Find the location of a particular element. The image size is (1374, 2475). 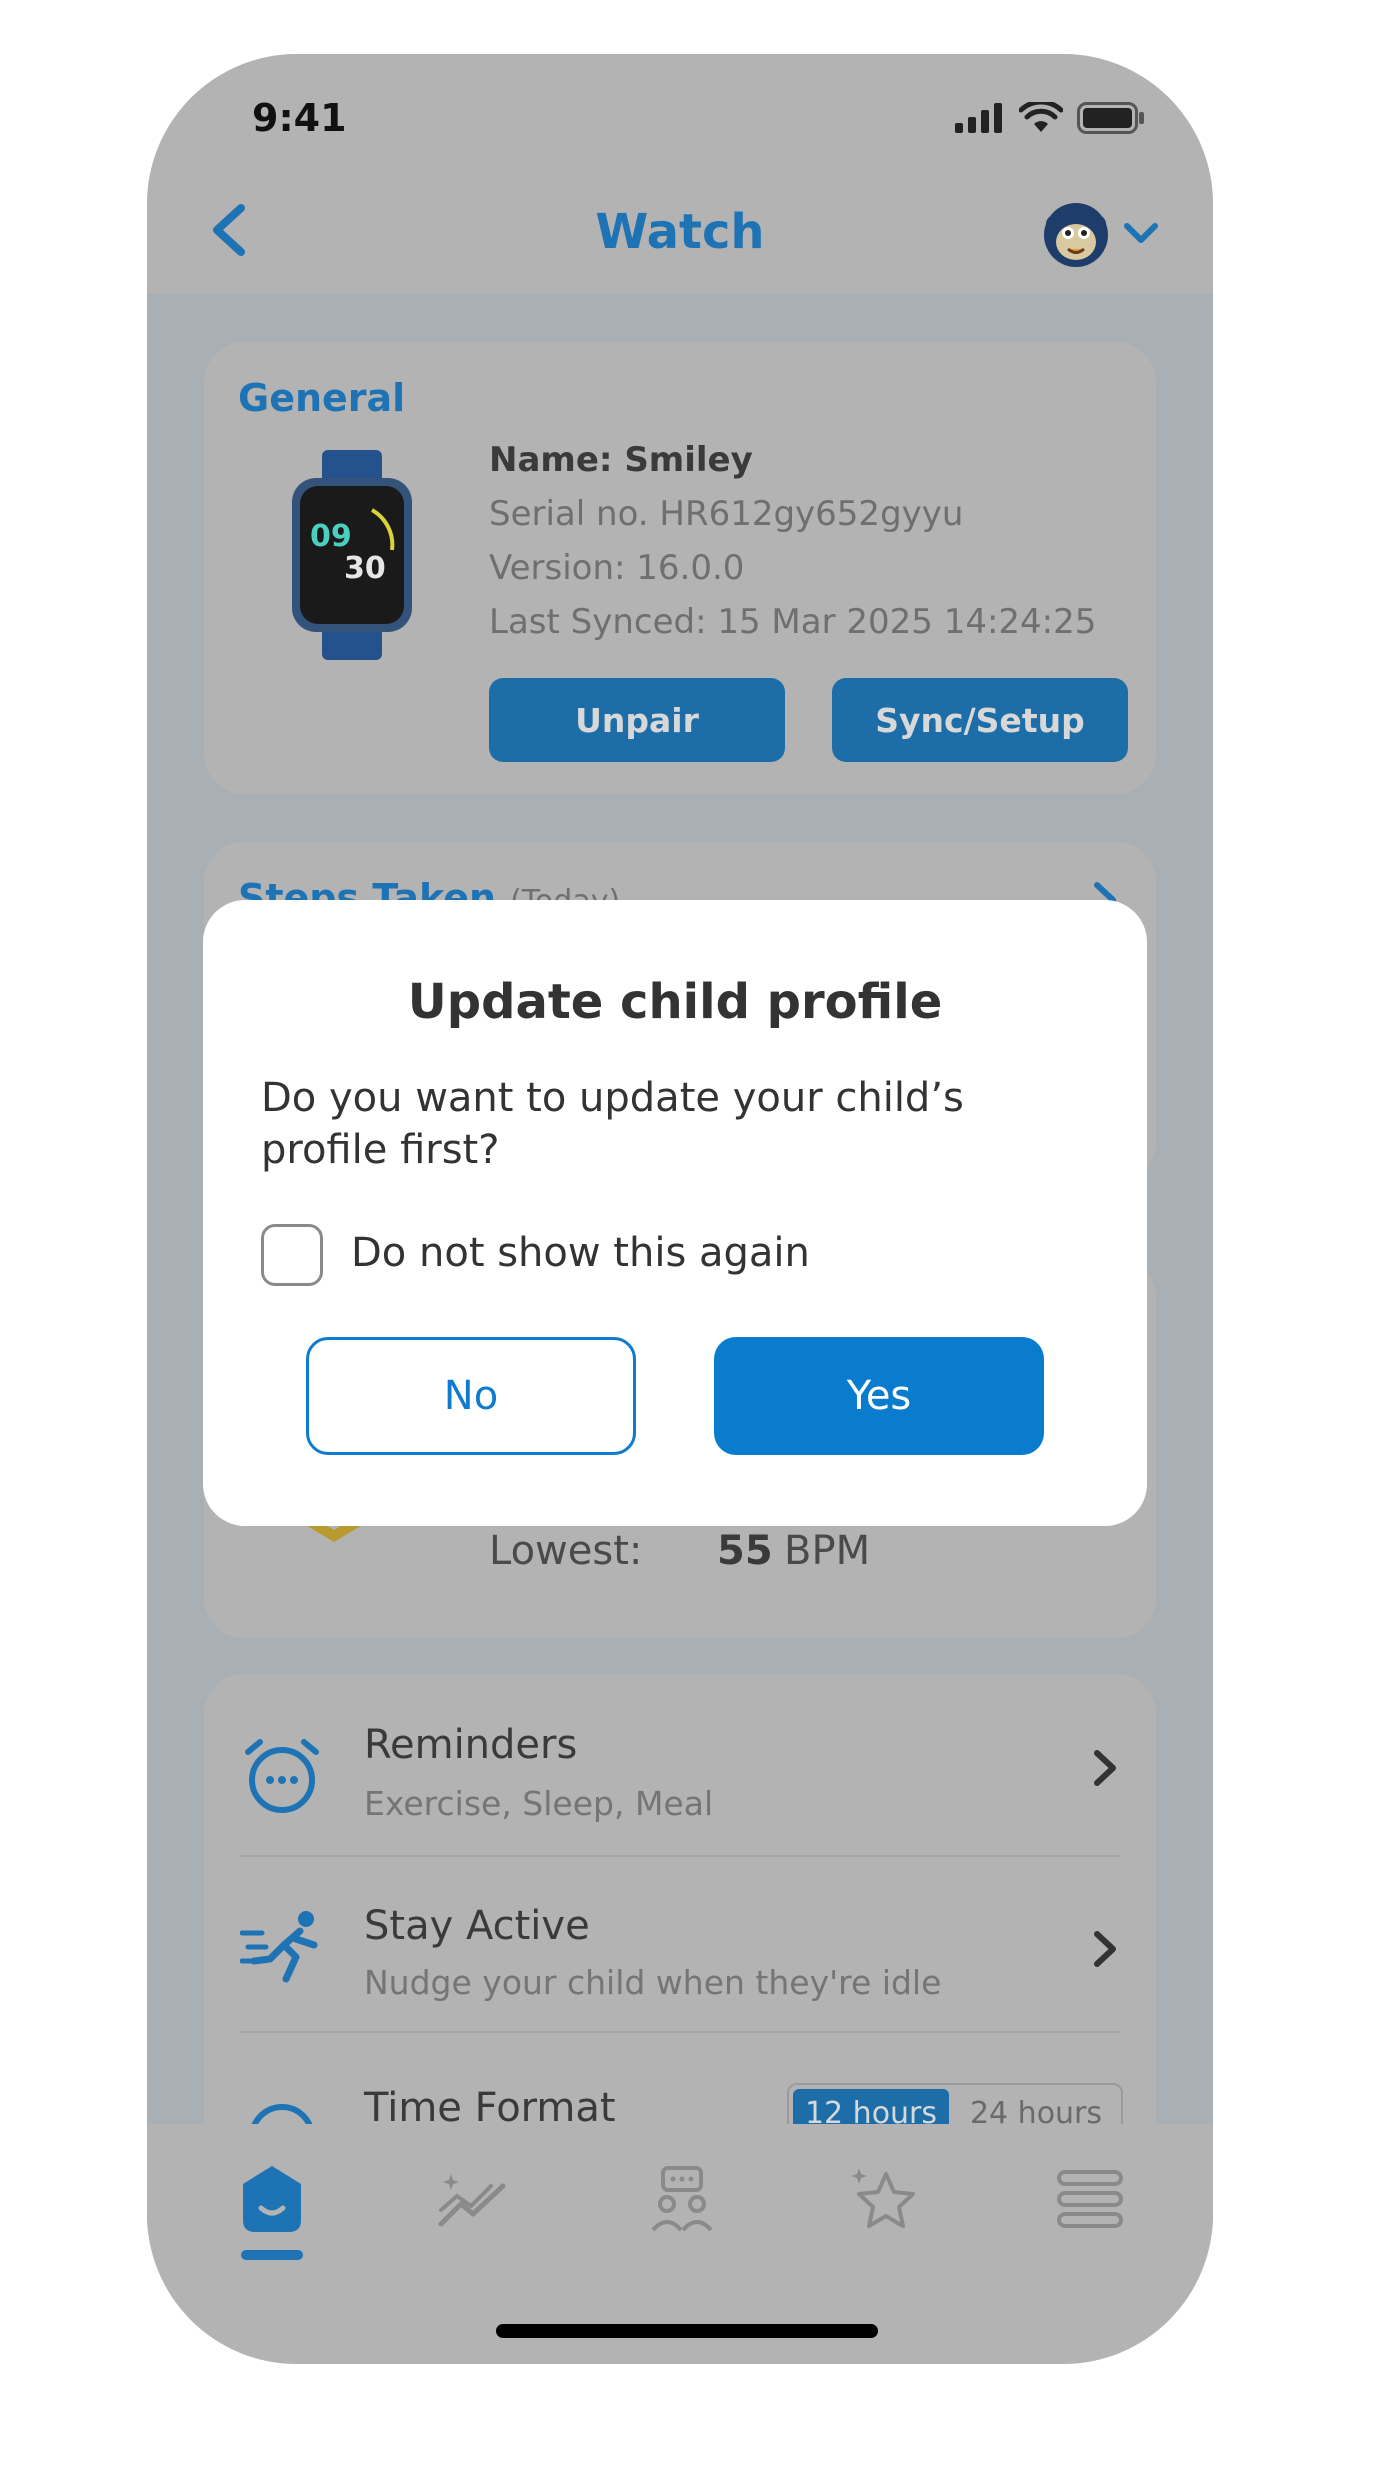

stay-active-title: Stay Active is located at coordinates (477, 1926).